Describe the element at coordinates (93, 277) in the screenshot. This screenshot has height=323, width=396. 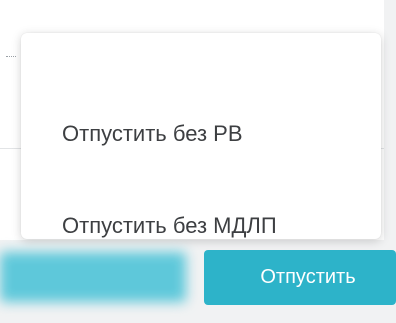
I see `blurred-button` at that location.